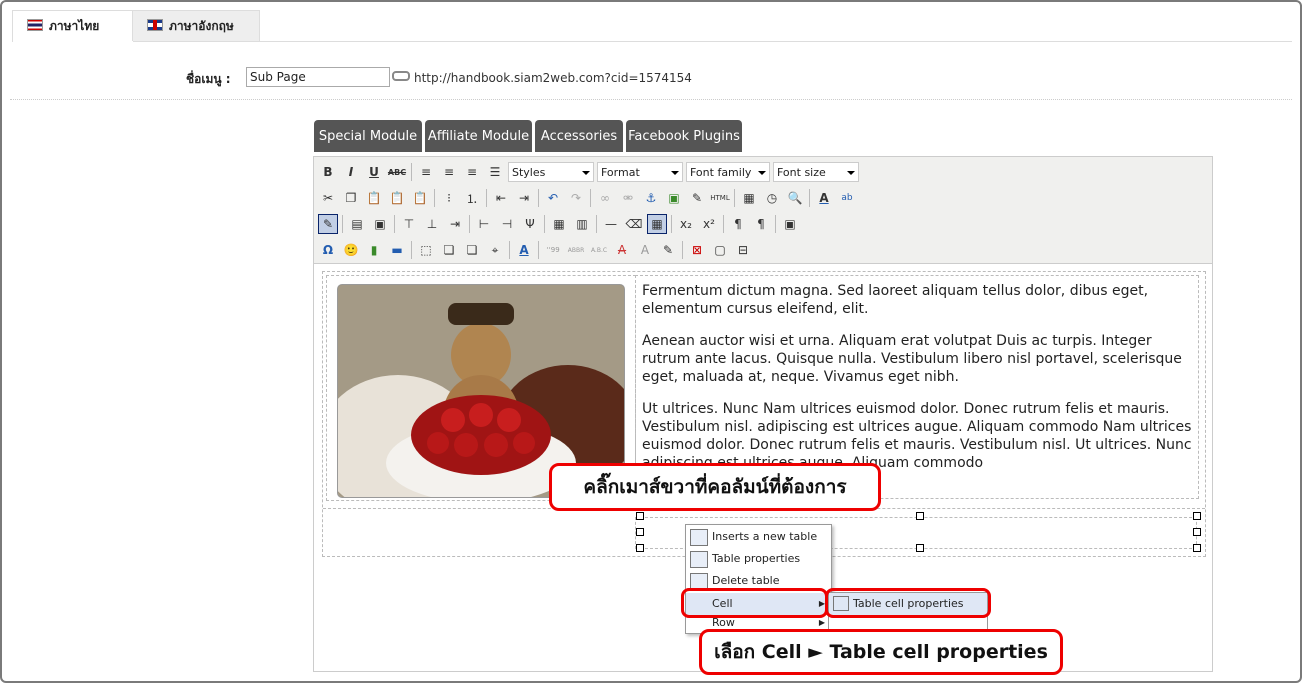  Describe the element at coordinates (328, 224) in the screenshot. I see `table-edit-icon: ✎` at that location.